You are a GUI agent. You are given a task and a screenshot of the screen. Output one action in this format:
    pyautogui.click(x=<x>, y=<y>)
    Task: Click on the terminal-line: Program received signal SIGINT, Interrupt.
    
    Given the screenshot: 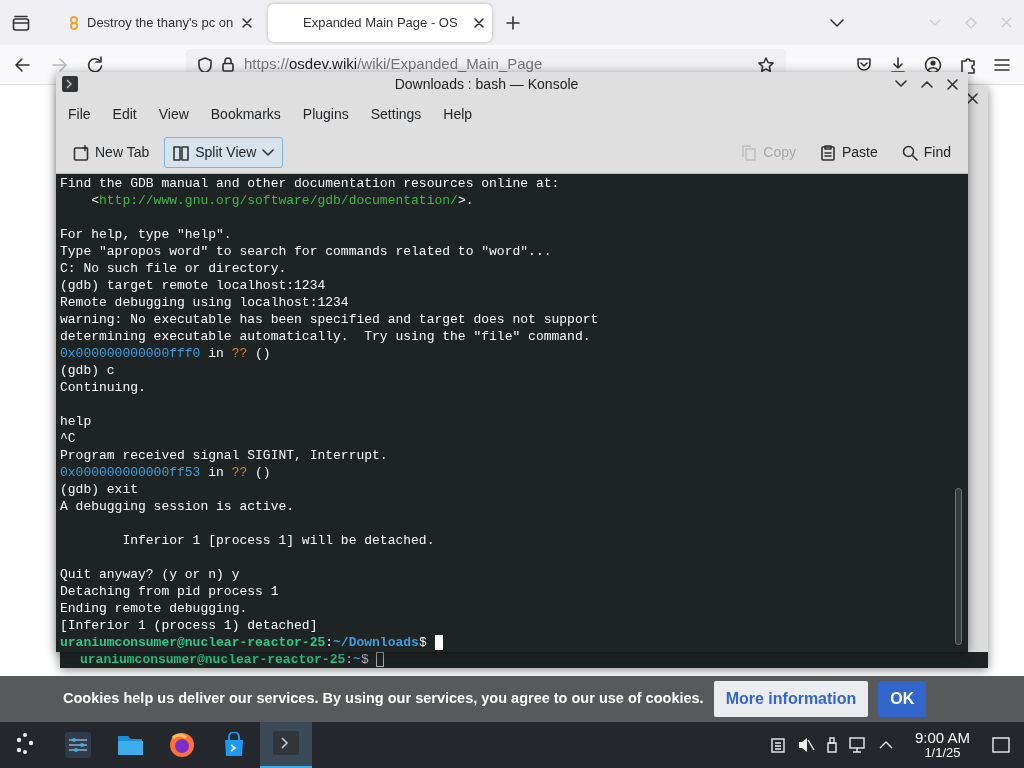 What is the action you would take?
    pyautogui.click(x=224, y=455)
    